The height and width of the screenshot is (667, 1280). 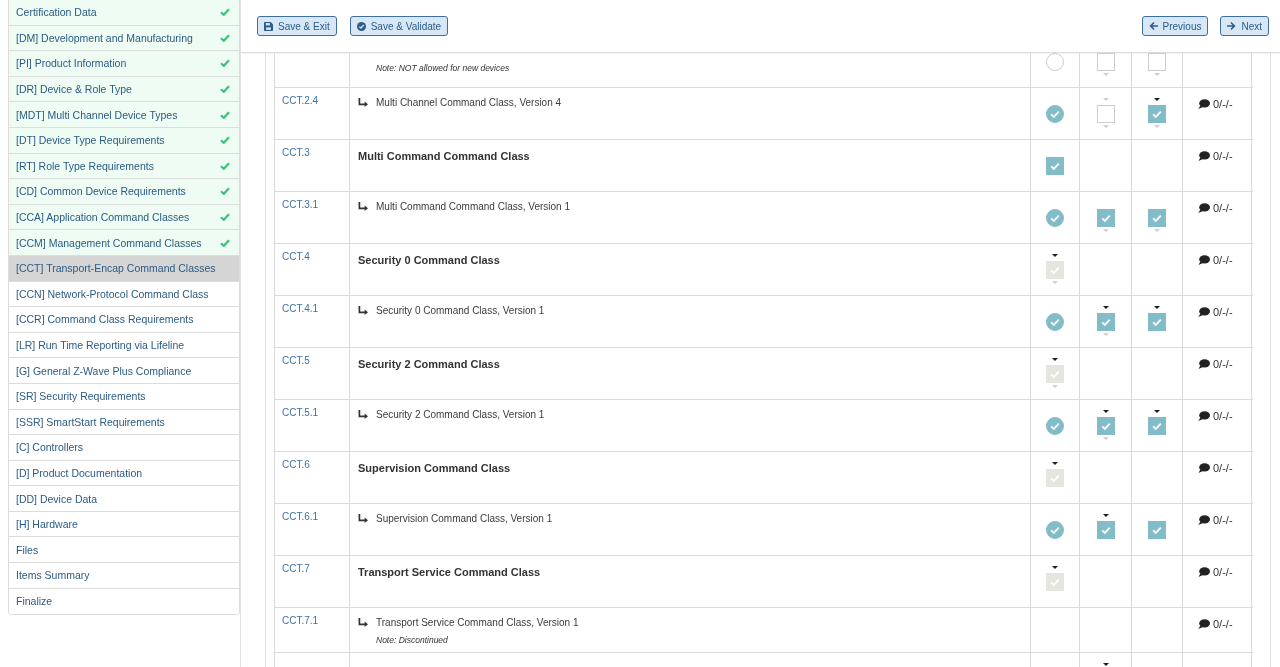 What do you see at coordinates (124, 64) in the screenshot?
I see `sidebar-item: [PI] Product Information` at bounding box center [124, 64].